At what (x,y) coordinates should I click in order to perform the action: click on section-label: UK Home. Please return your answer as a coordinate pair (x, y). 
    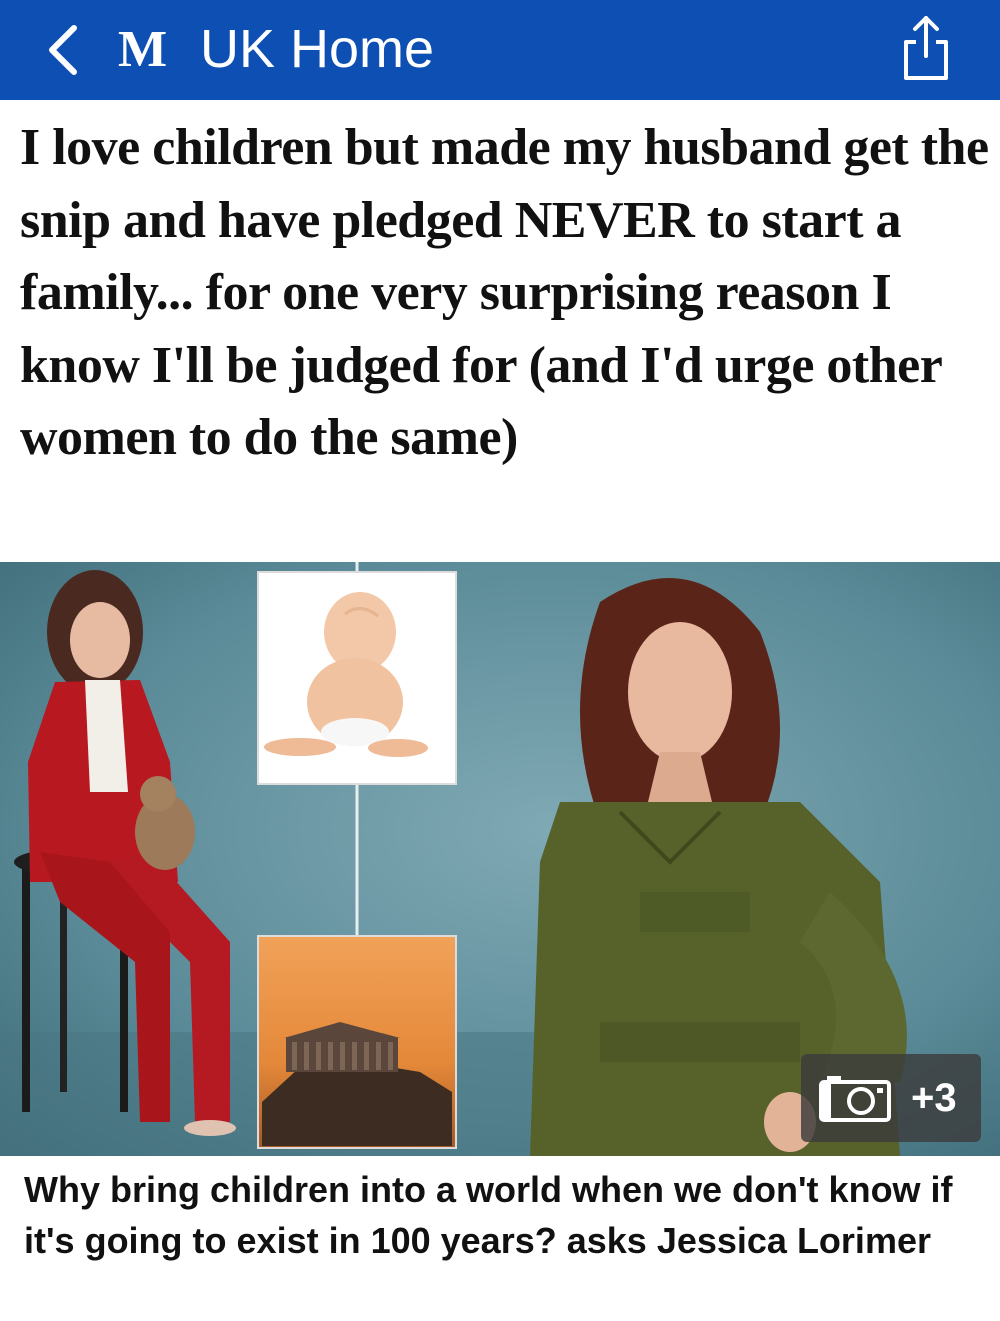
    Looking at the image, I should click on (317, 49).